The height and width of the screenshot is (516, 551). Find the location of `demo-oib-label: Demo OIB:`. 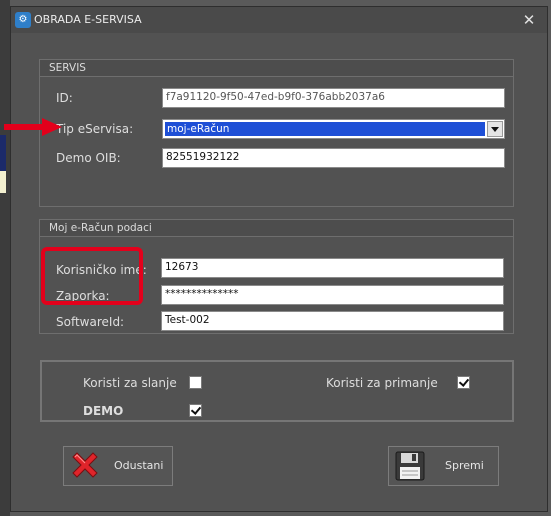

demo-oib-label: Demo OIB: is located at coordinates (88, 158).